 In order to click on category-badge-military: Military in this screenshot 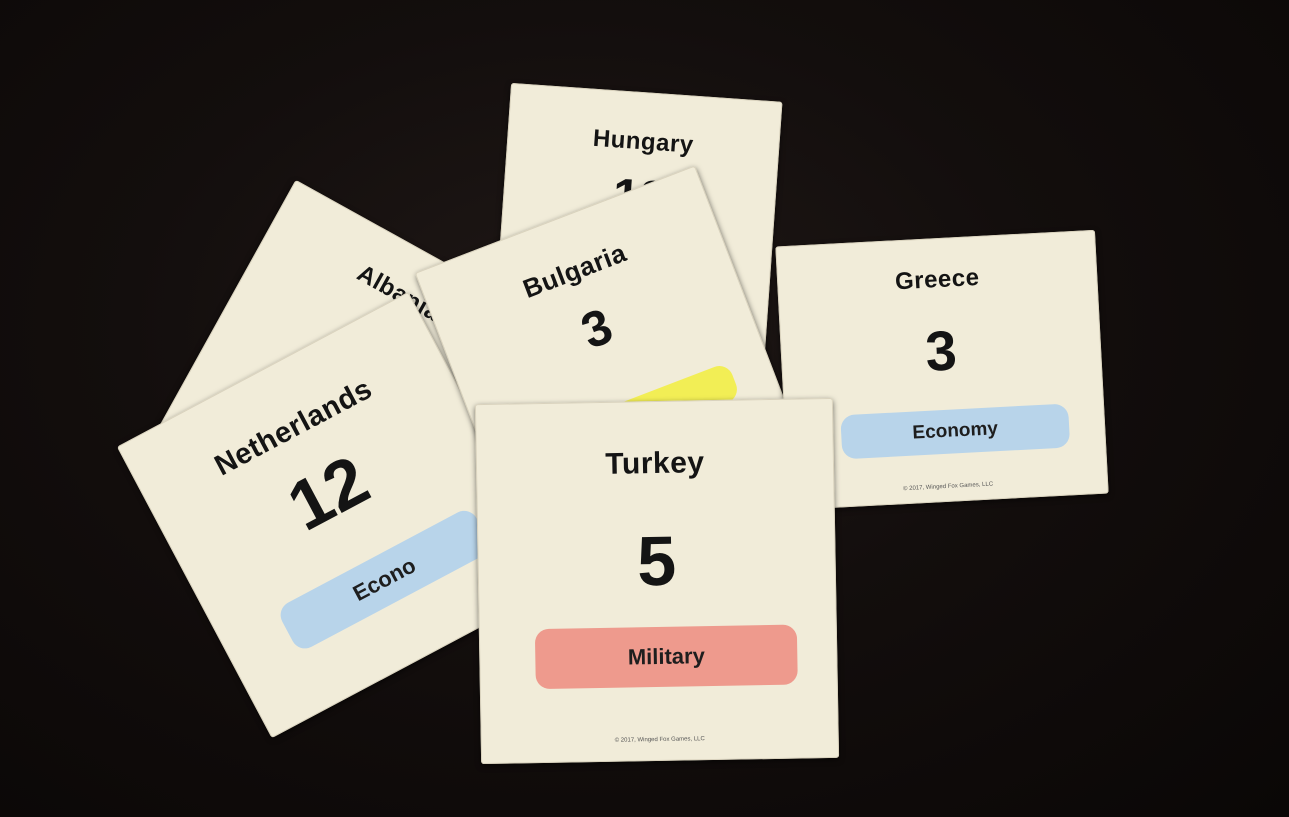, I will do `click(666, 657)`.